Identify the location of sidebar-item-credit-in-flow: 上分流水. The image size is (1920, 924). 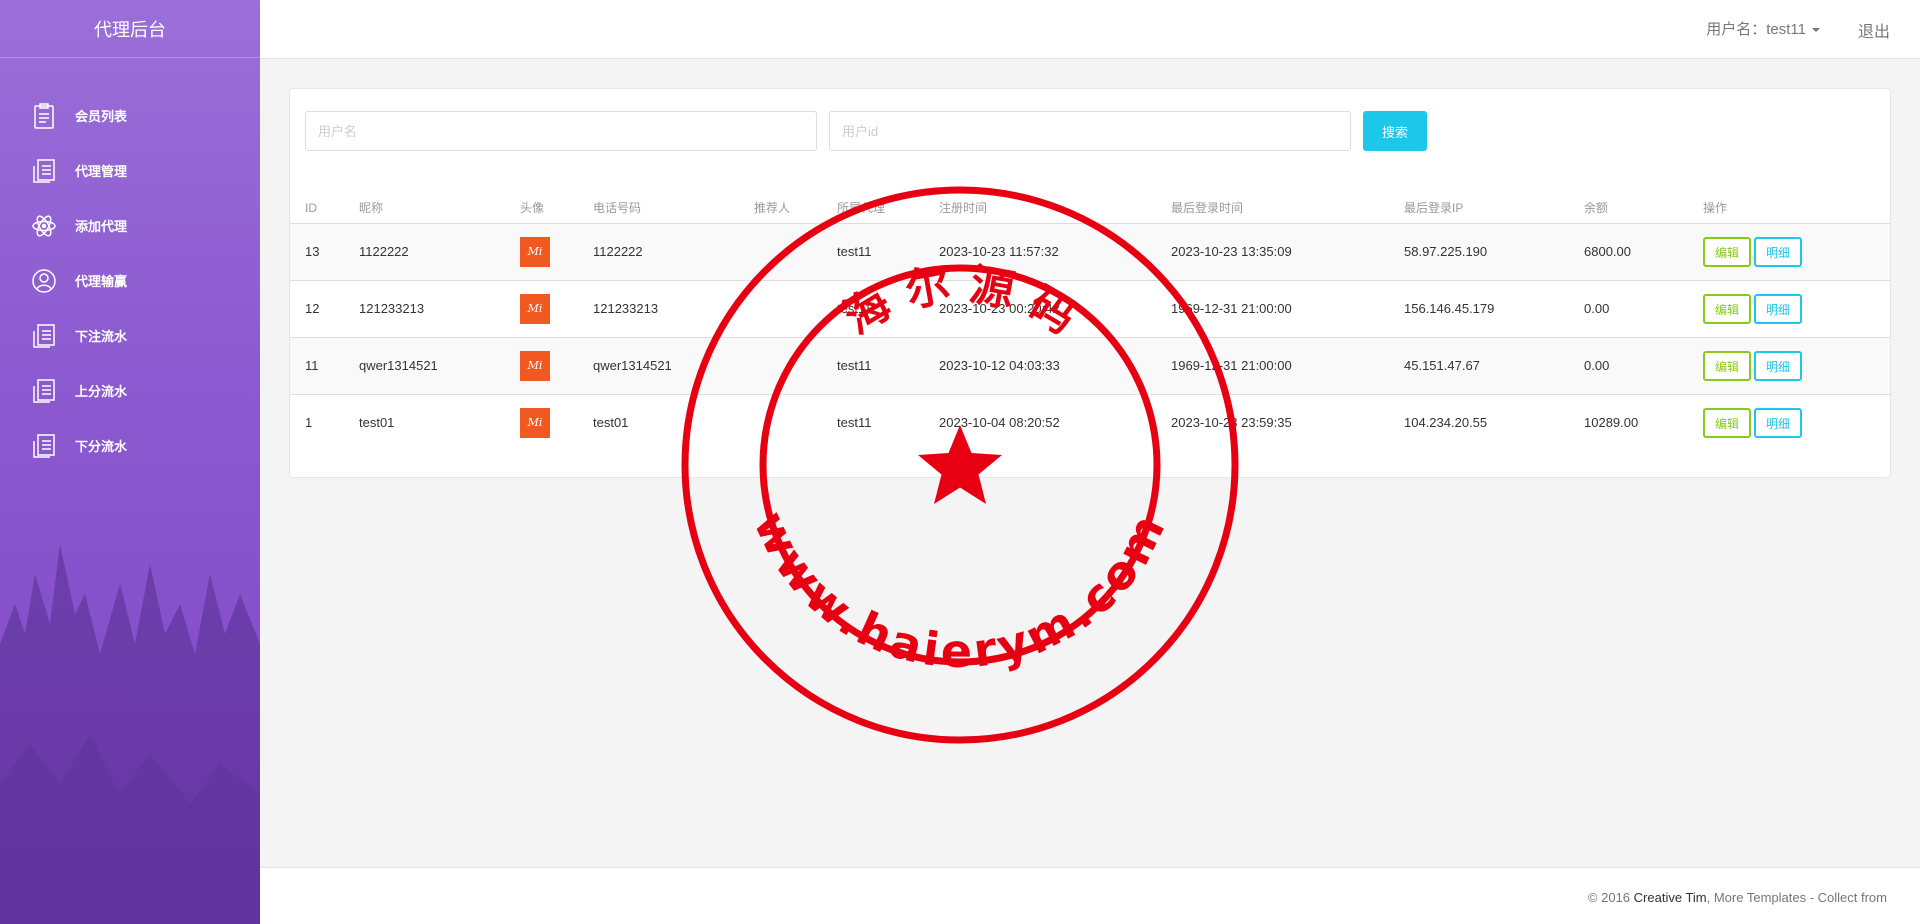
(130, 390).